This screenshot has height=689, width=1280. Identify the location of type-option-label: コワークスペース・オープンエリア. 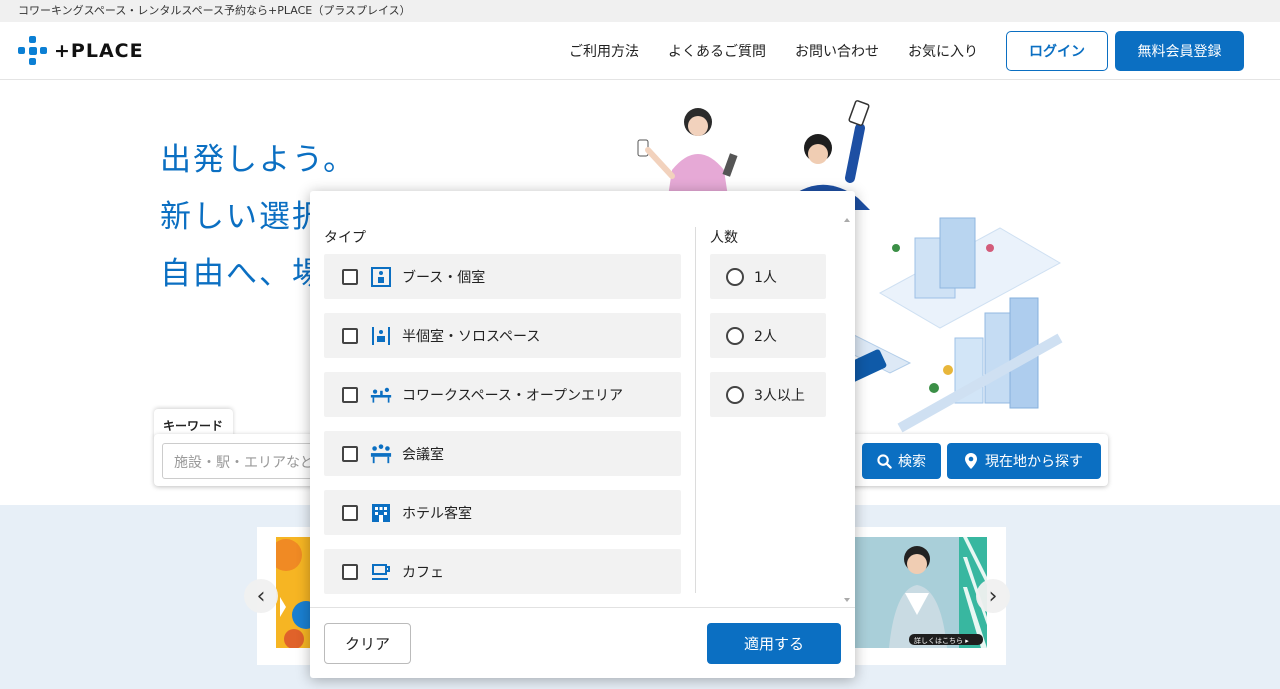
(513, 395).